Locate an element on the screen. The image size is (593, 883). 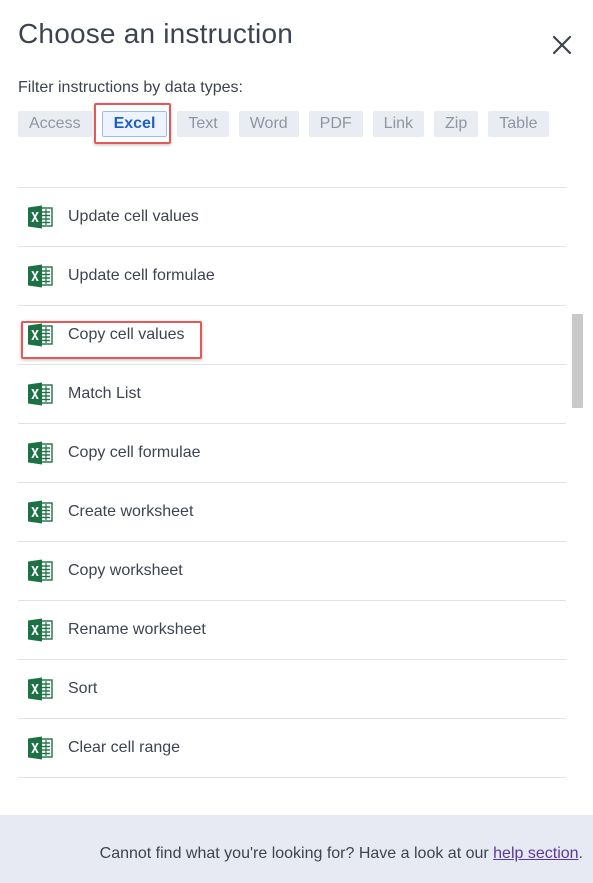
filter-chip-pdf: PDF is located at coordinates (335, 124).